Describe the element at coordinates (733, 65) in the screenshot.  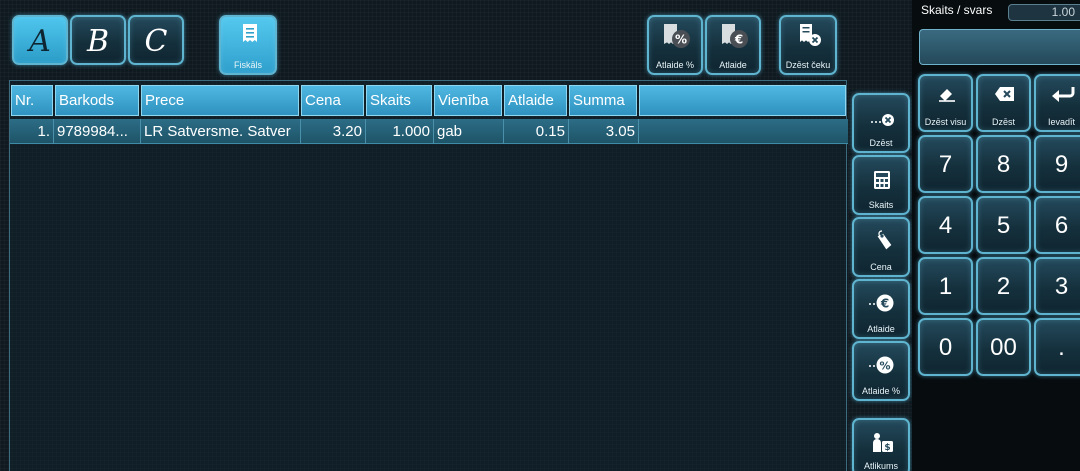
I see `discount-amount-label: Atlaide` at that location.